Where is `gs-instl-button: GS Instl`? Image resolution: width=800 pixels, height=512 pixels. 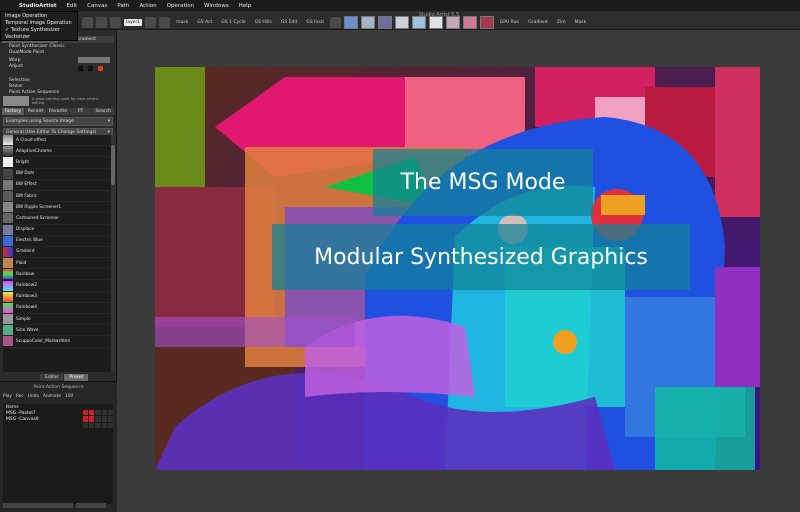 gs-instl-button: GS Instl is located at coordinates (314, 22).